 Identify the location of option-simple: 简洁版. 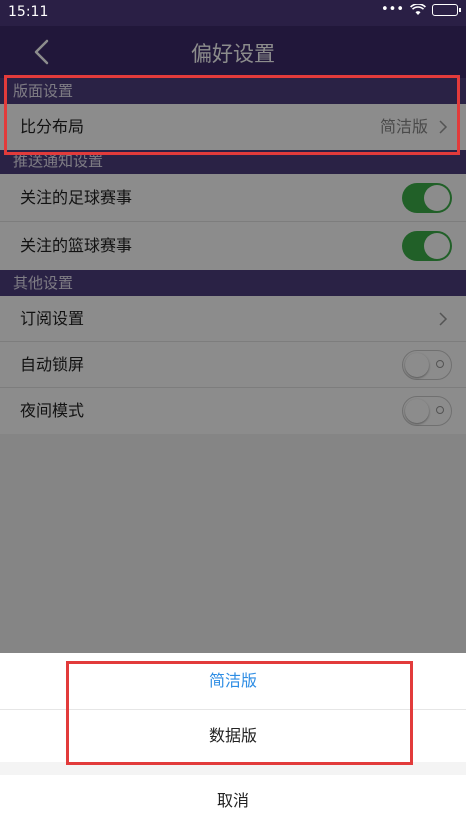
(233, 681).